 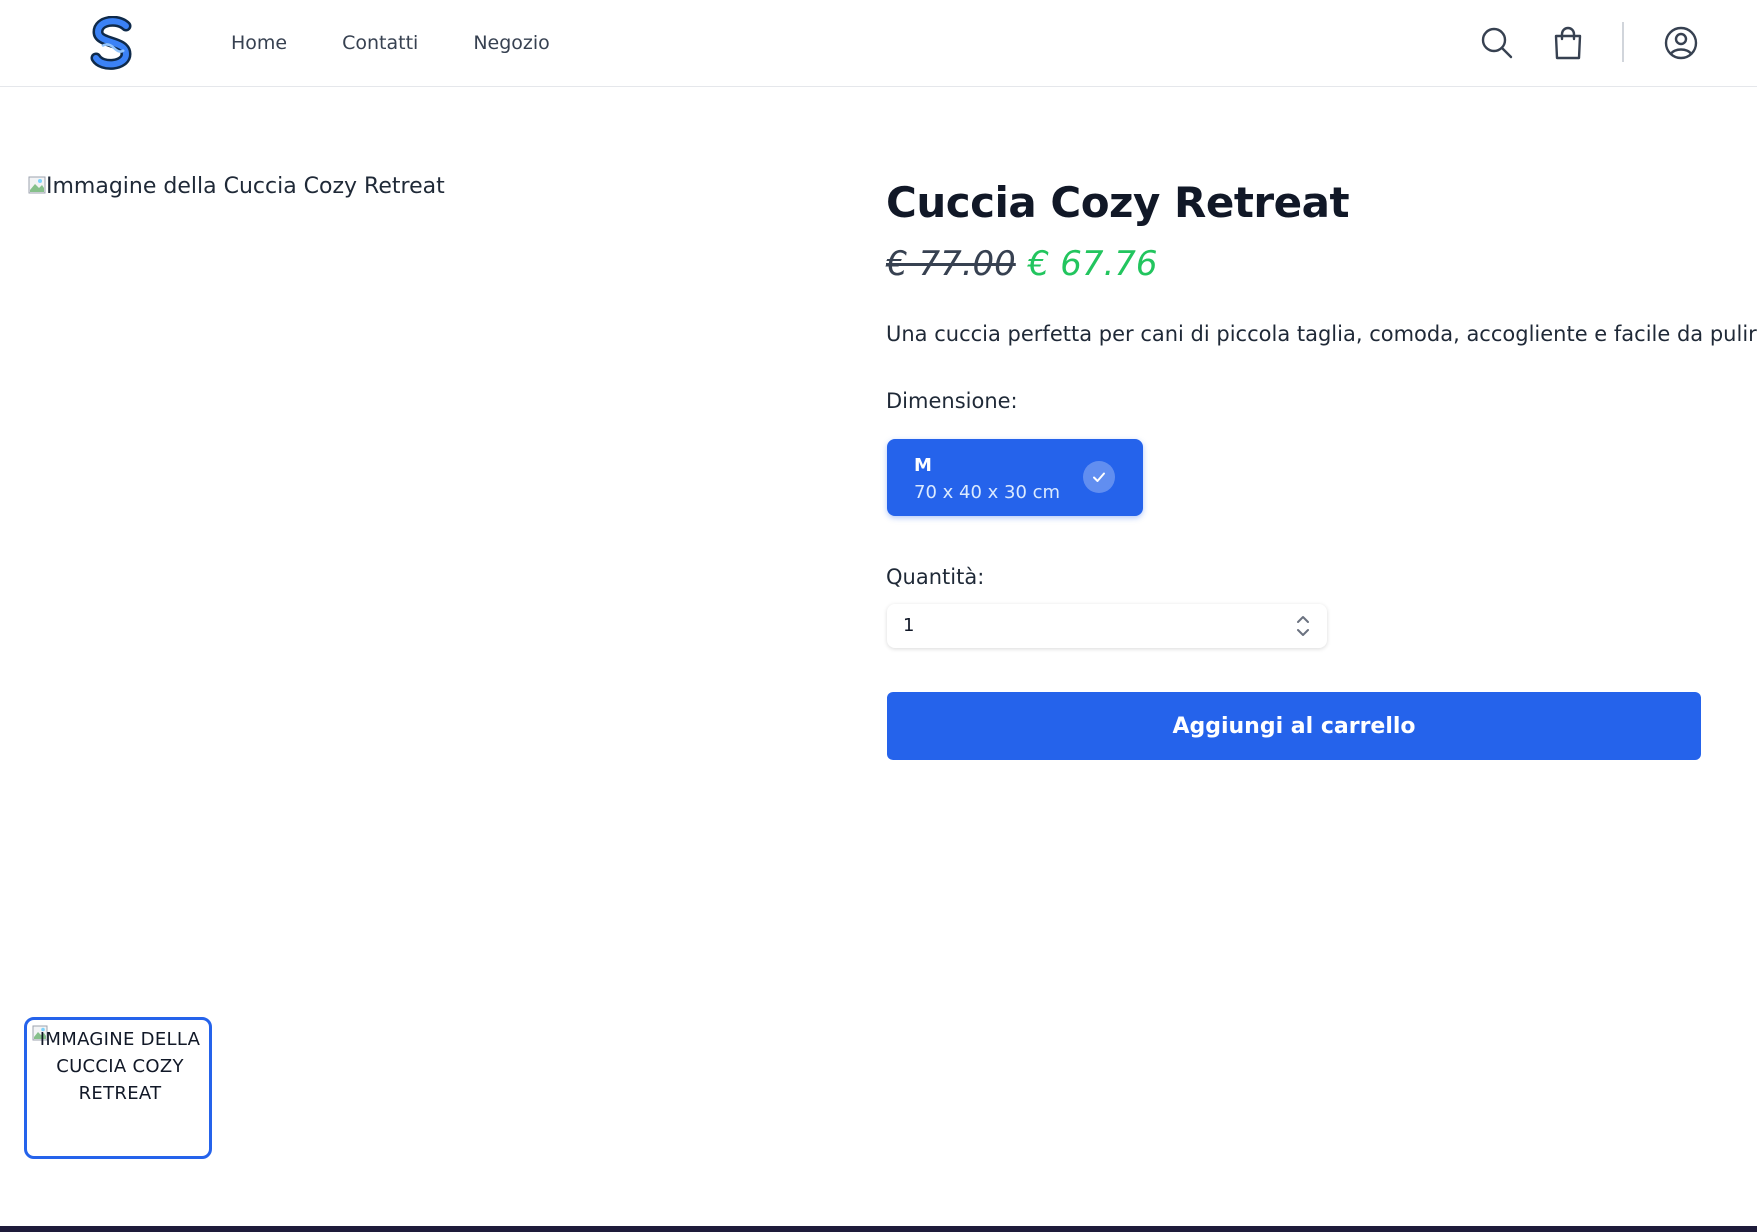 What do you see at coordinates (380, 43) in the screenshot?
I see `nav-contatti: Contatti` at bounding box center [380, 43].